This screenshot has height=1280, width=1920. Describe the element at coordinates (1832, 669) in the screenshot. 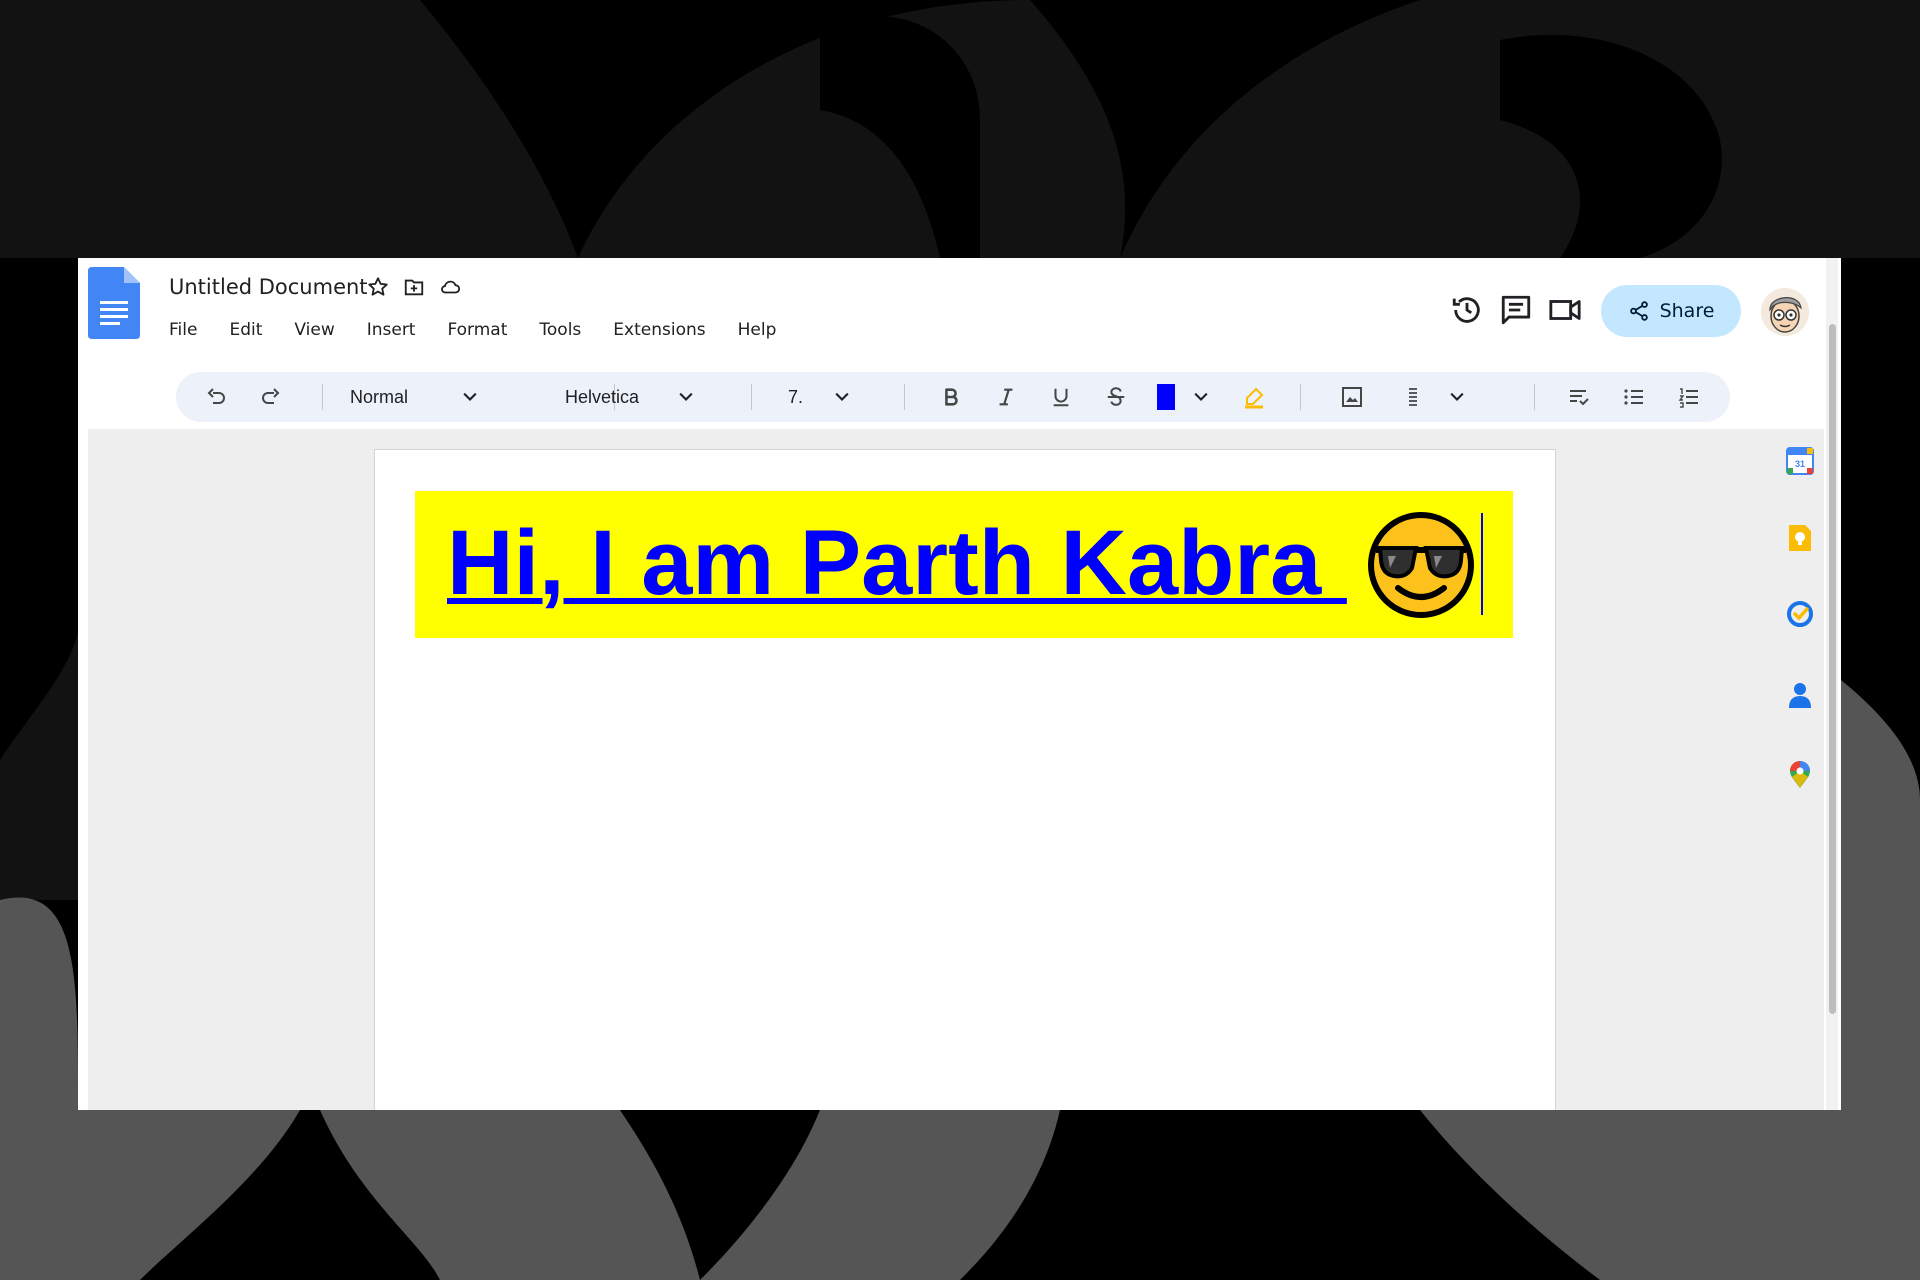

I see `scroll-thumb` at that location.